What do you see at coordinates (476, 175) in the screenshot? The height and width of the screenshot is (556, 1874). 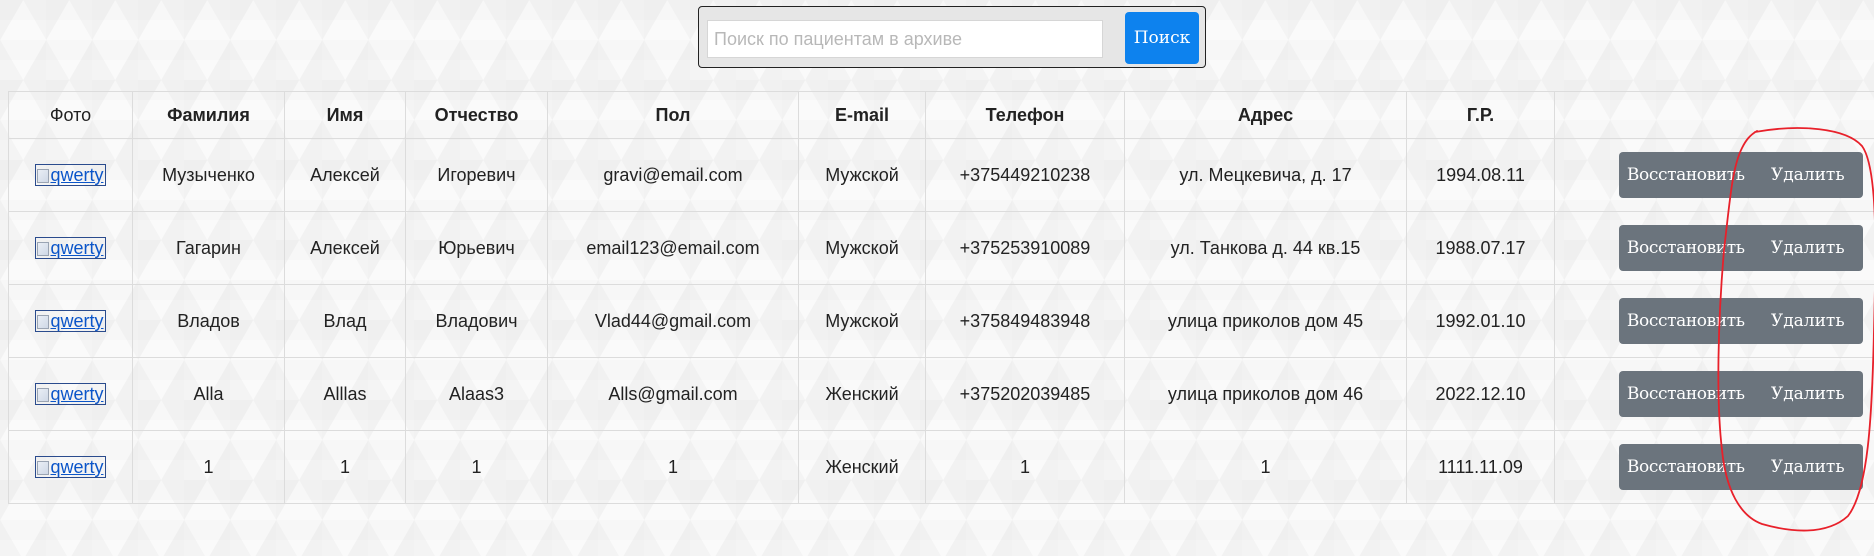 I see `patronymic-cell: Игоревич` at bounding box center [476, 175].